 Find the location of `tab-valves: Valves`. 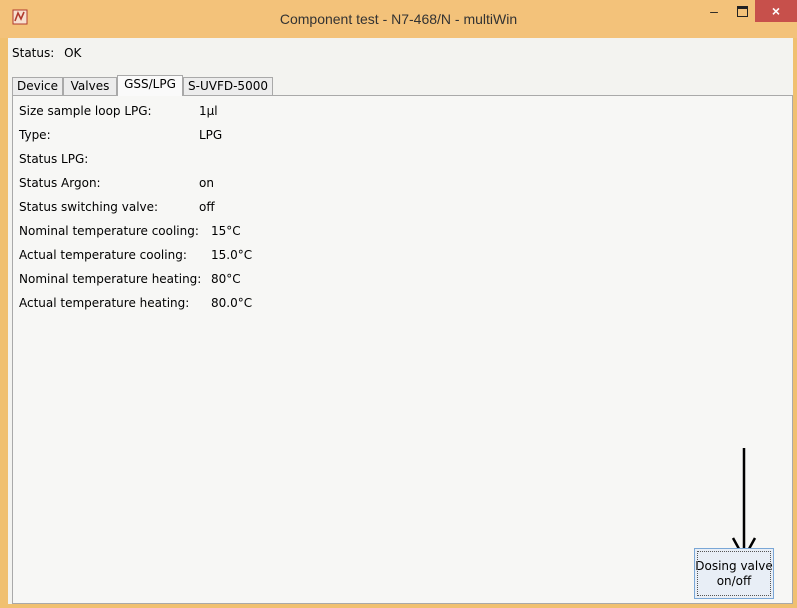

tab-valves: Valves is located at coordinates (90, 86).